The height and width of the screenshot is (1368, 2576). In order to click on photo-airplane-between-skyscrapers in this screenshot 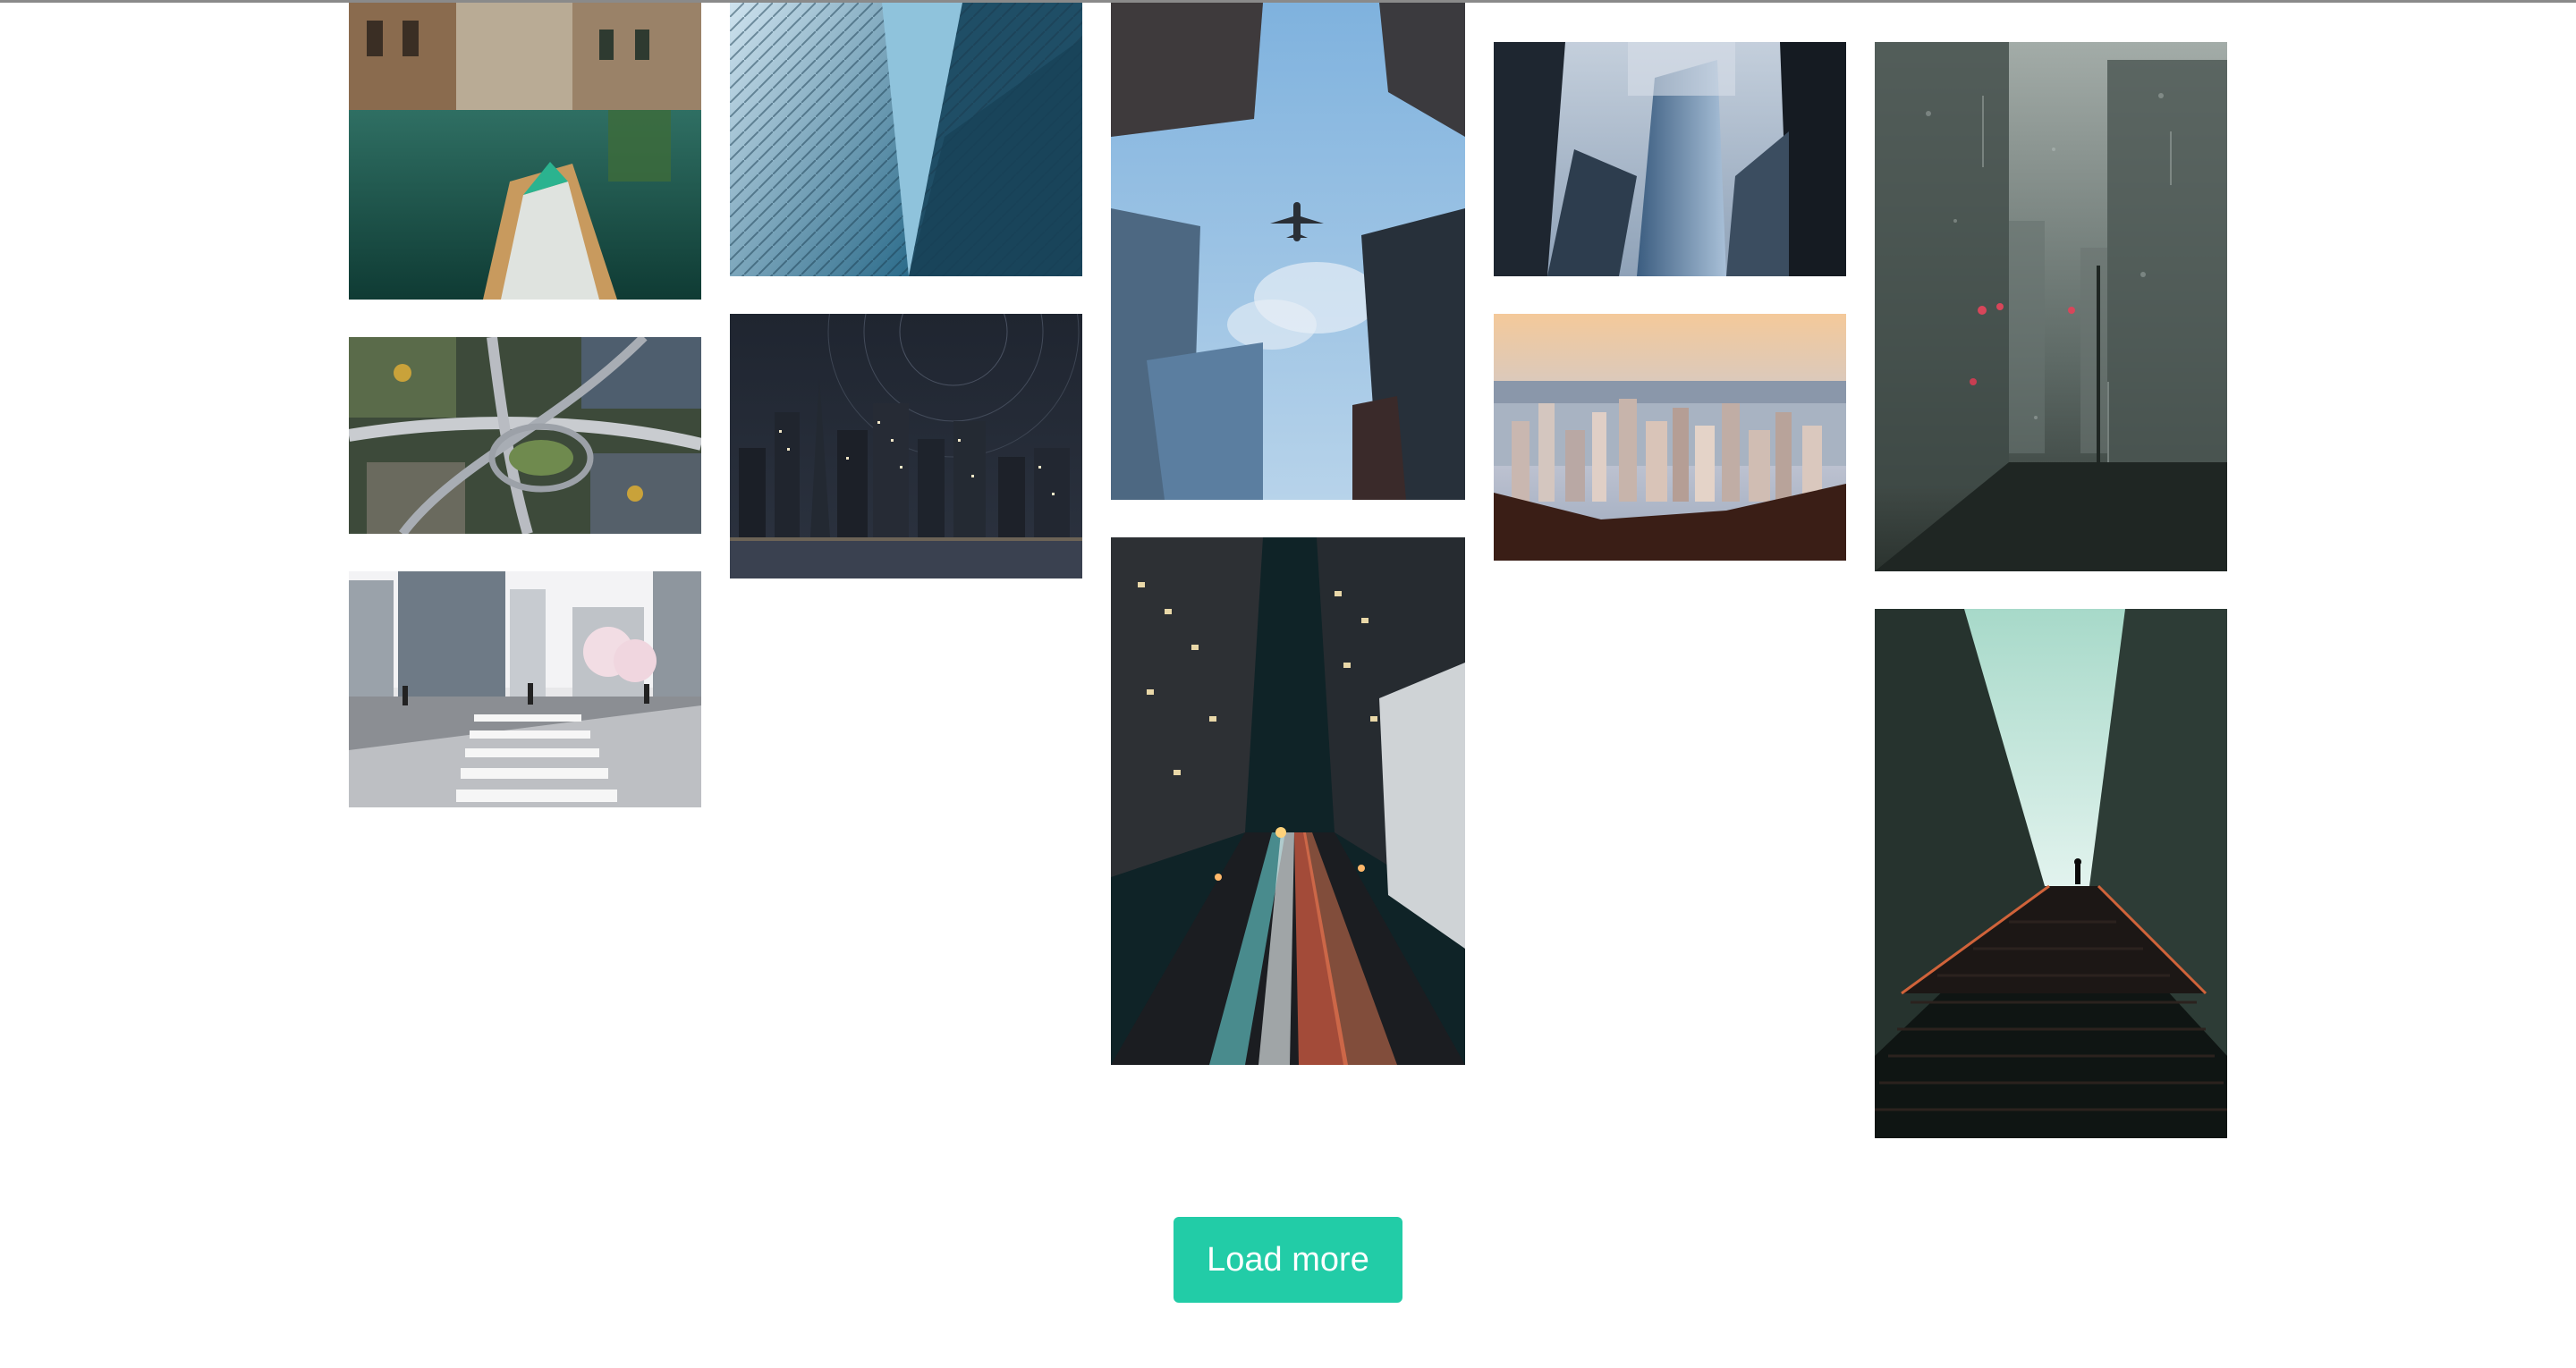, I will do `click(1288, 252)`.